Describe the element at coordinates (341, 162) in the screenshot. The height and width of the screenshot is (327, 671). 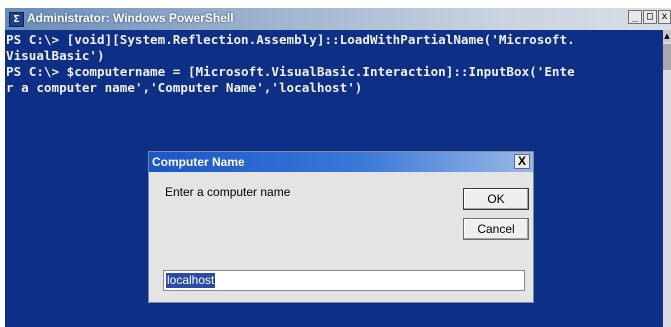
I see `dialog-titlebar: Computer Name X` at that location.